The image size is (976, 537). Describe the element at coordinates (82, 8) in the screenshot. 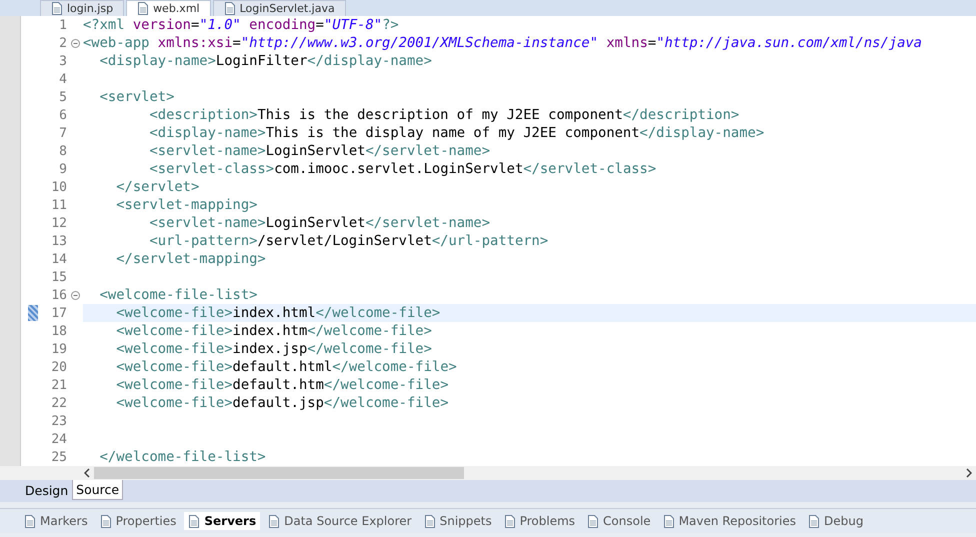

I see `editor-tab: login.jsp` at that location.